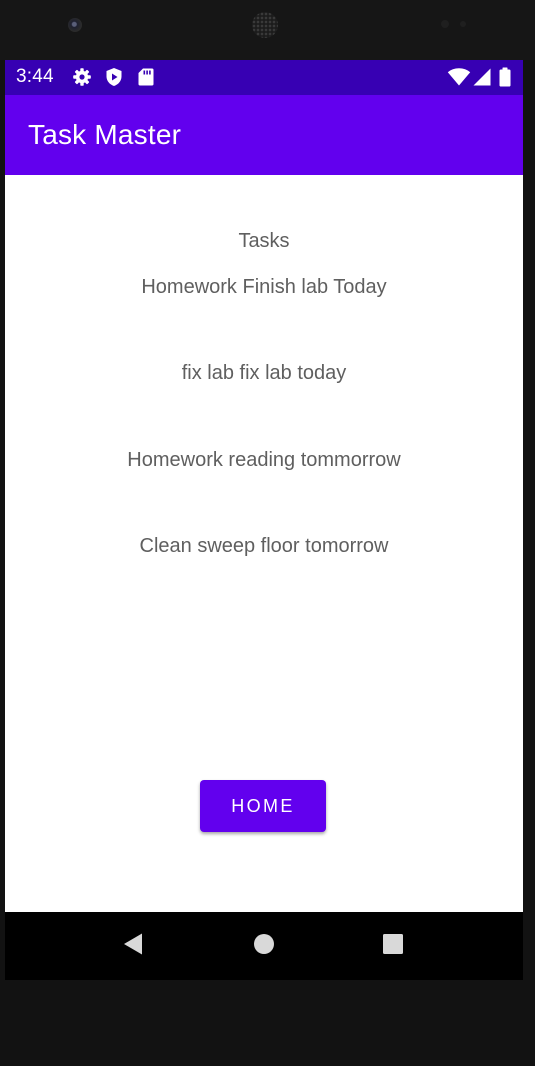 This screenshot has height=1066, width=535. What do you see at coordinates (459, 77) in the screenshot?
I see `wifi-icon` at bounding box center [459, 77].